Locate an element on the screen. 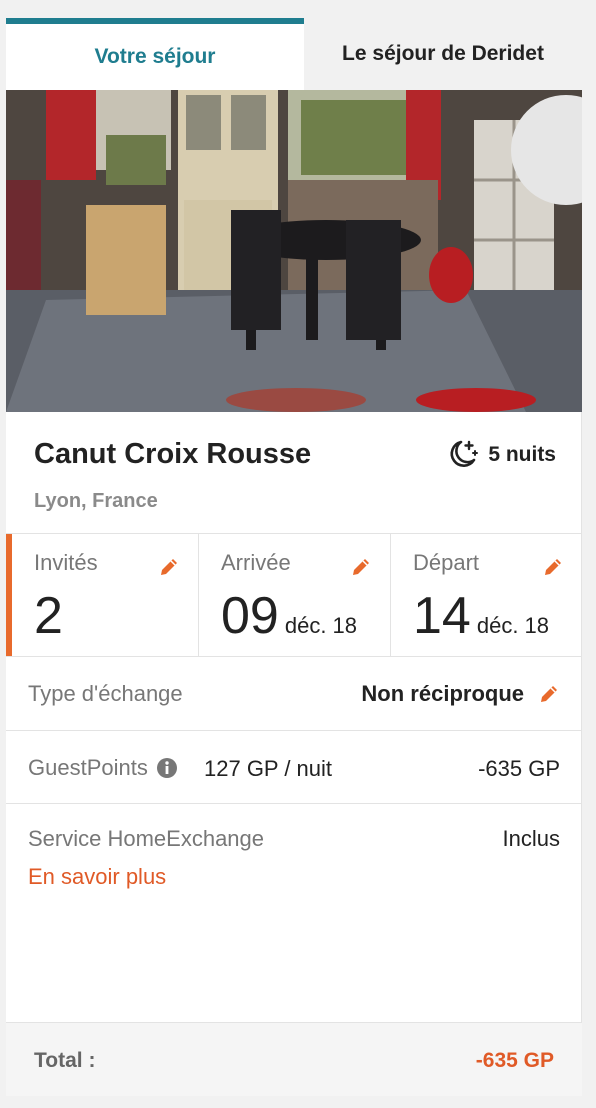 The width and height of the screenshot is (596, 1108). exchange-type-value: Non réciproque is located at coordinates (460, 694).